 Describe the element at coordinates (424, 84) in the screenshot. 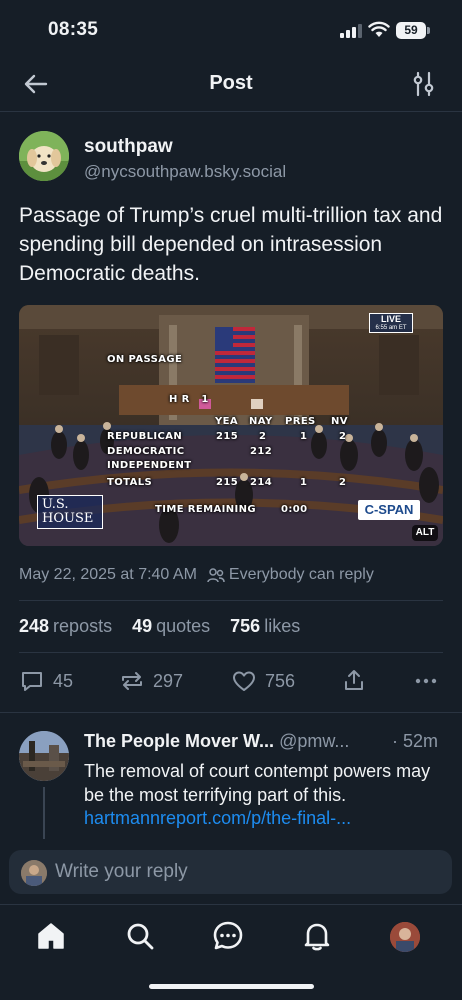

I see `sliders-icon` at that location.